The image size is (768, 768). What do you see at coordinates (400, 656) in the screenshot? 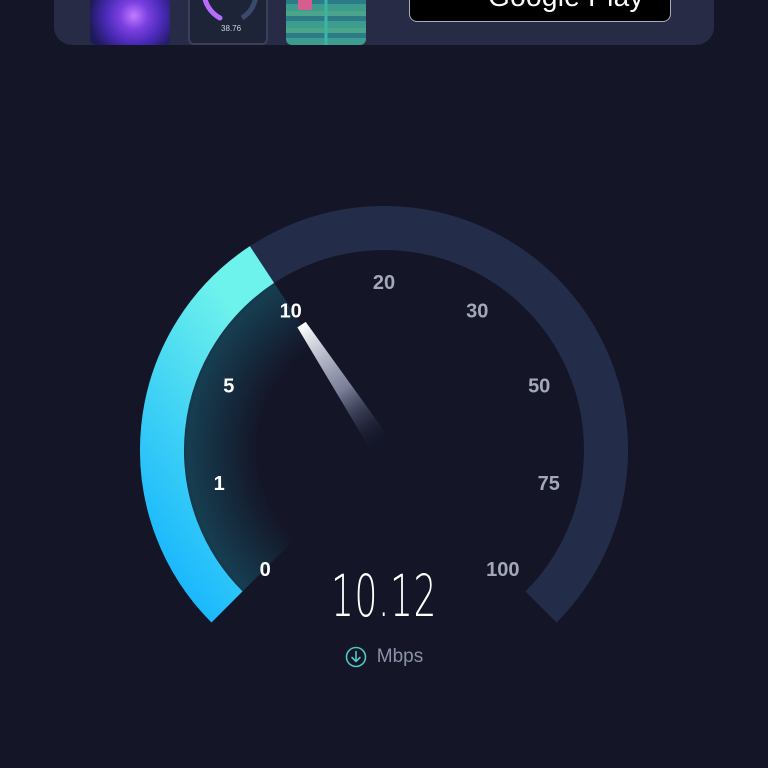
I see `unit-label: Mbps` at bounding box center [400, 656].